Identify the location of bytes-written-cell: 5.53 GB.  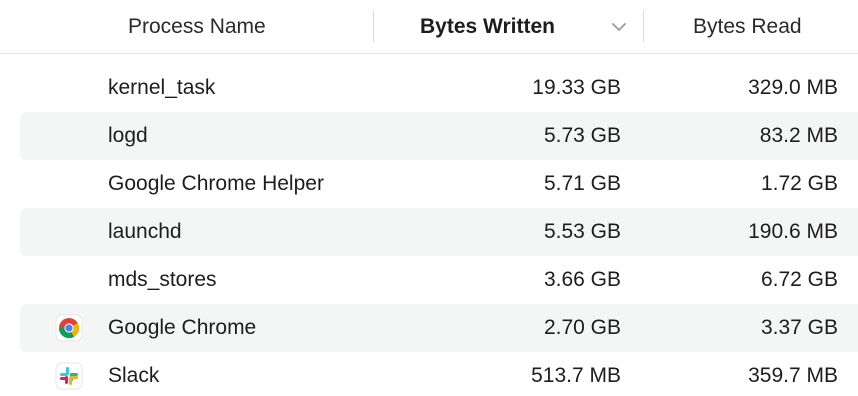
(582, 231).